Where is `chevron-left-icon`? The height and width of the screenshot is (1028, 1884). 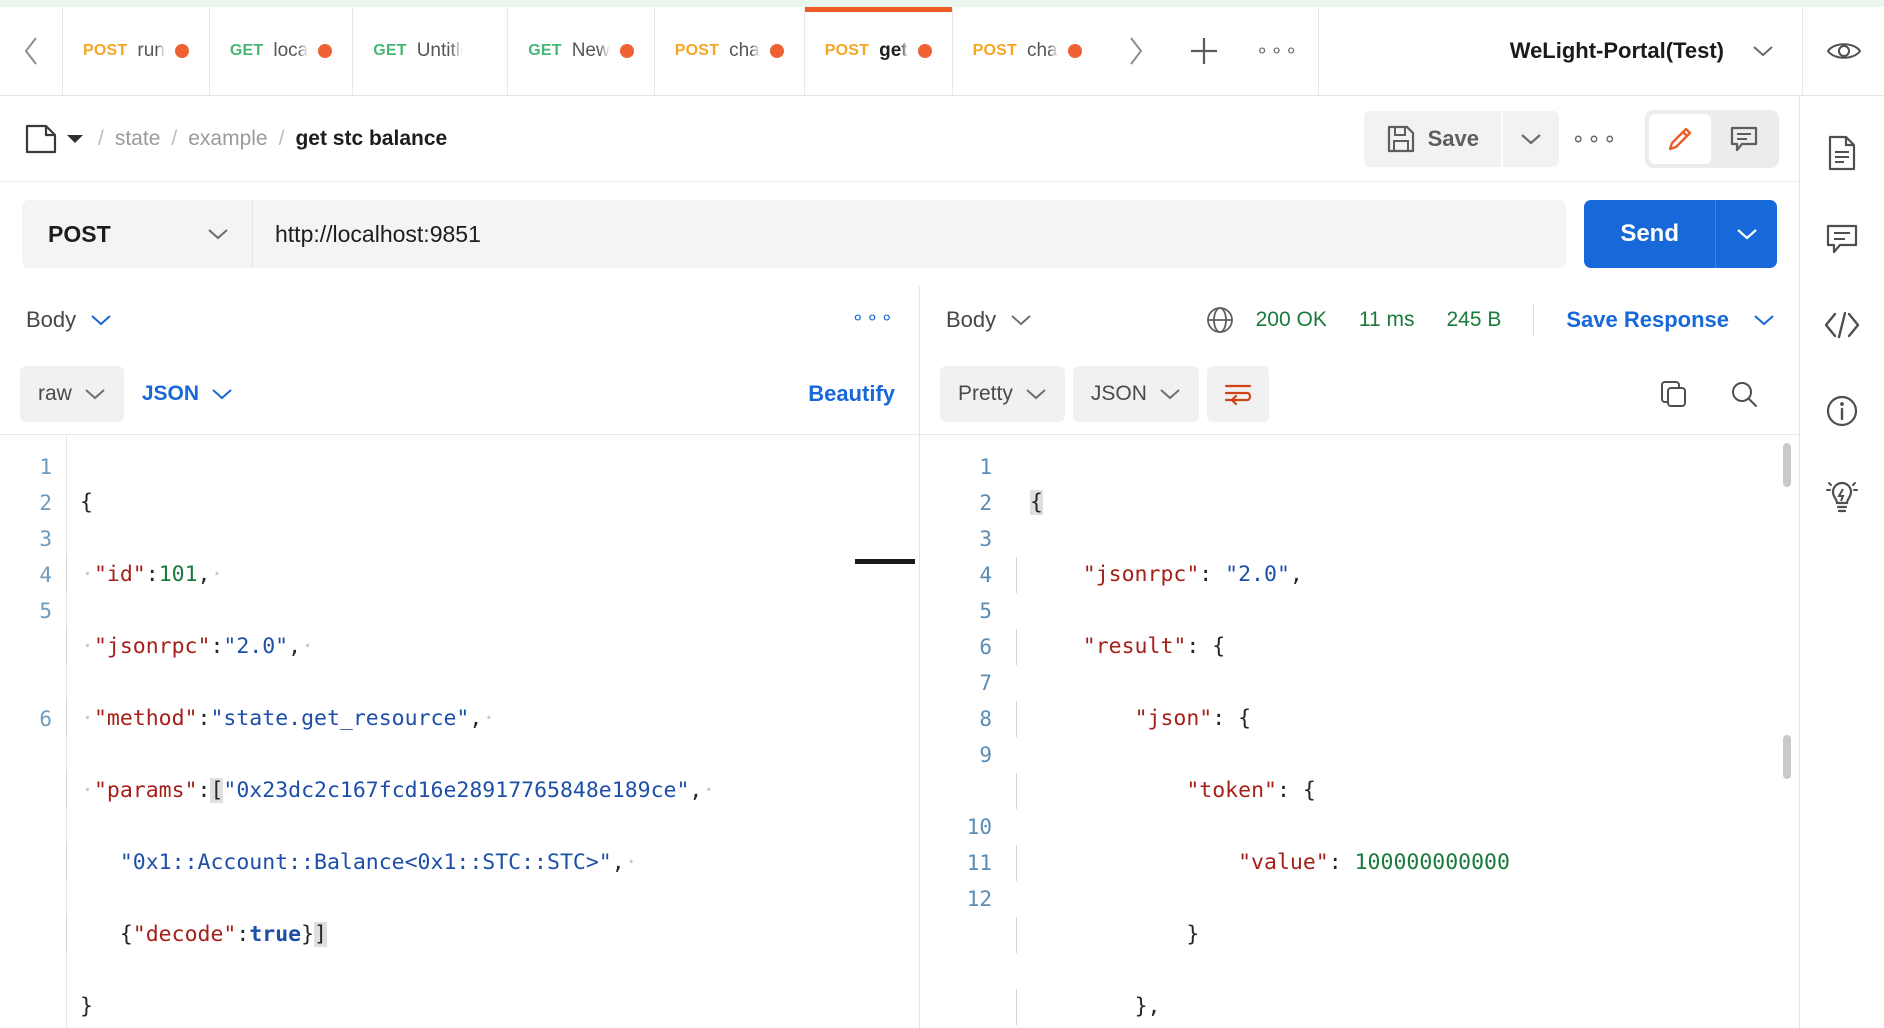 chevron-left-icon is located at coordinates (30, 51).